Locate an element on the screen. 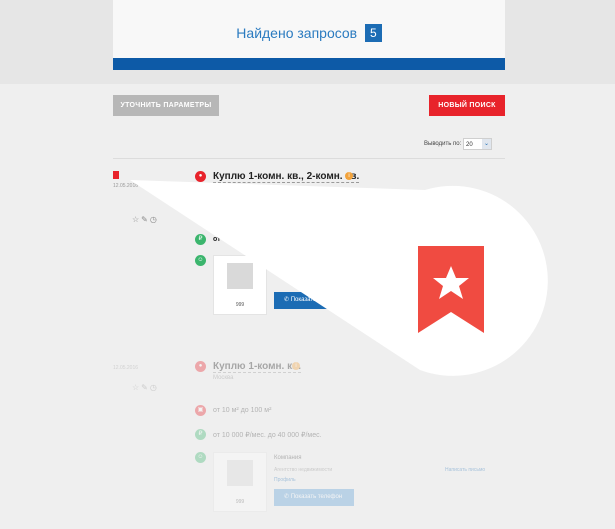 Image resolution: width=615 pixels, height=529 pixels. show-phone-label: Показать телефон is located at coordinates (316, 497).